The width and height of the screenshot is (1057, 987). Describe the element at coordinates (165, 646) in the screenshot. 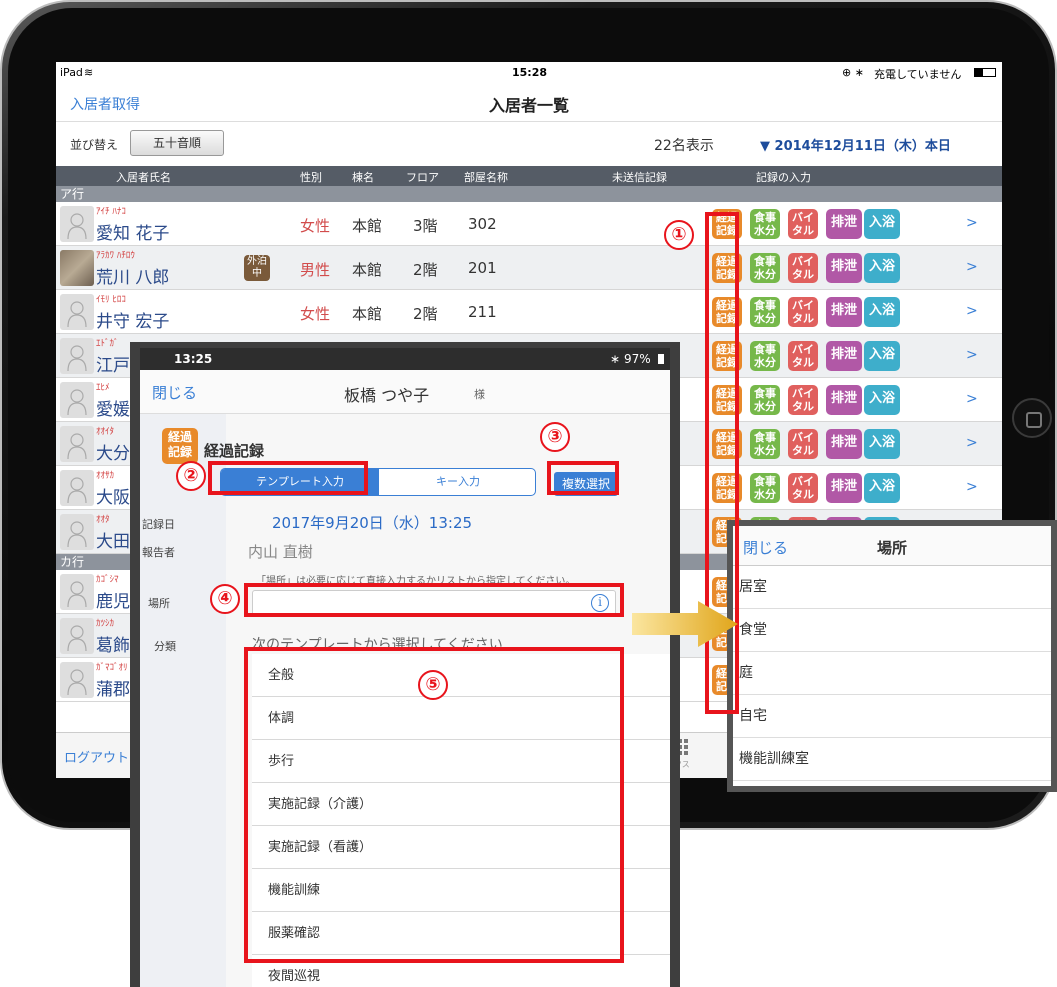

I see `category-label: 分類` at that location.